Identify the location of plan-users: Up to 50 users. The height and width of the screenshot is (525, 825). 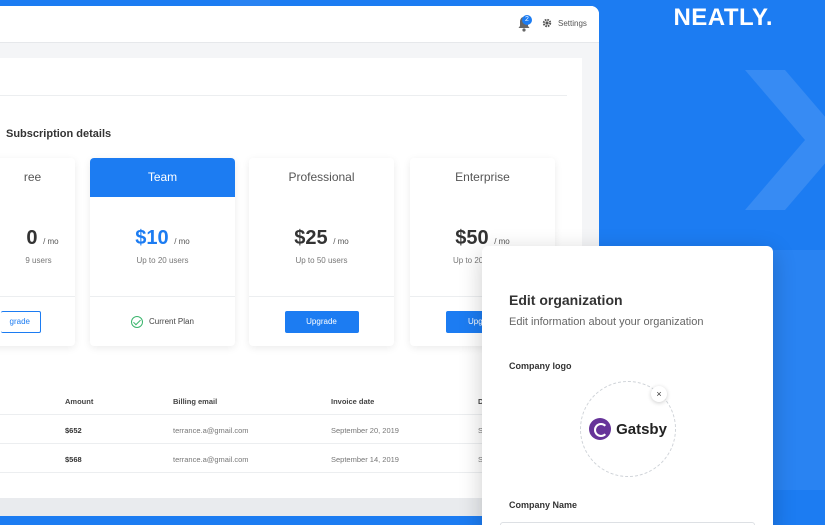
(321, 260).